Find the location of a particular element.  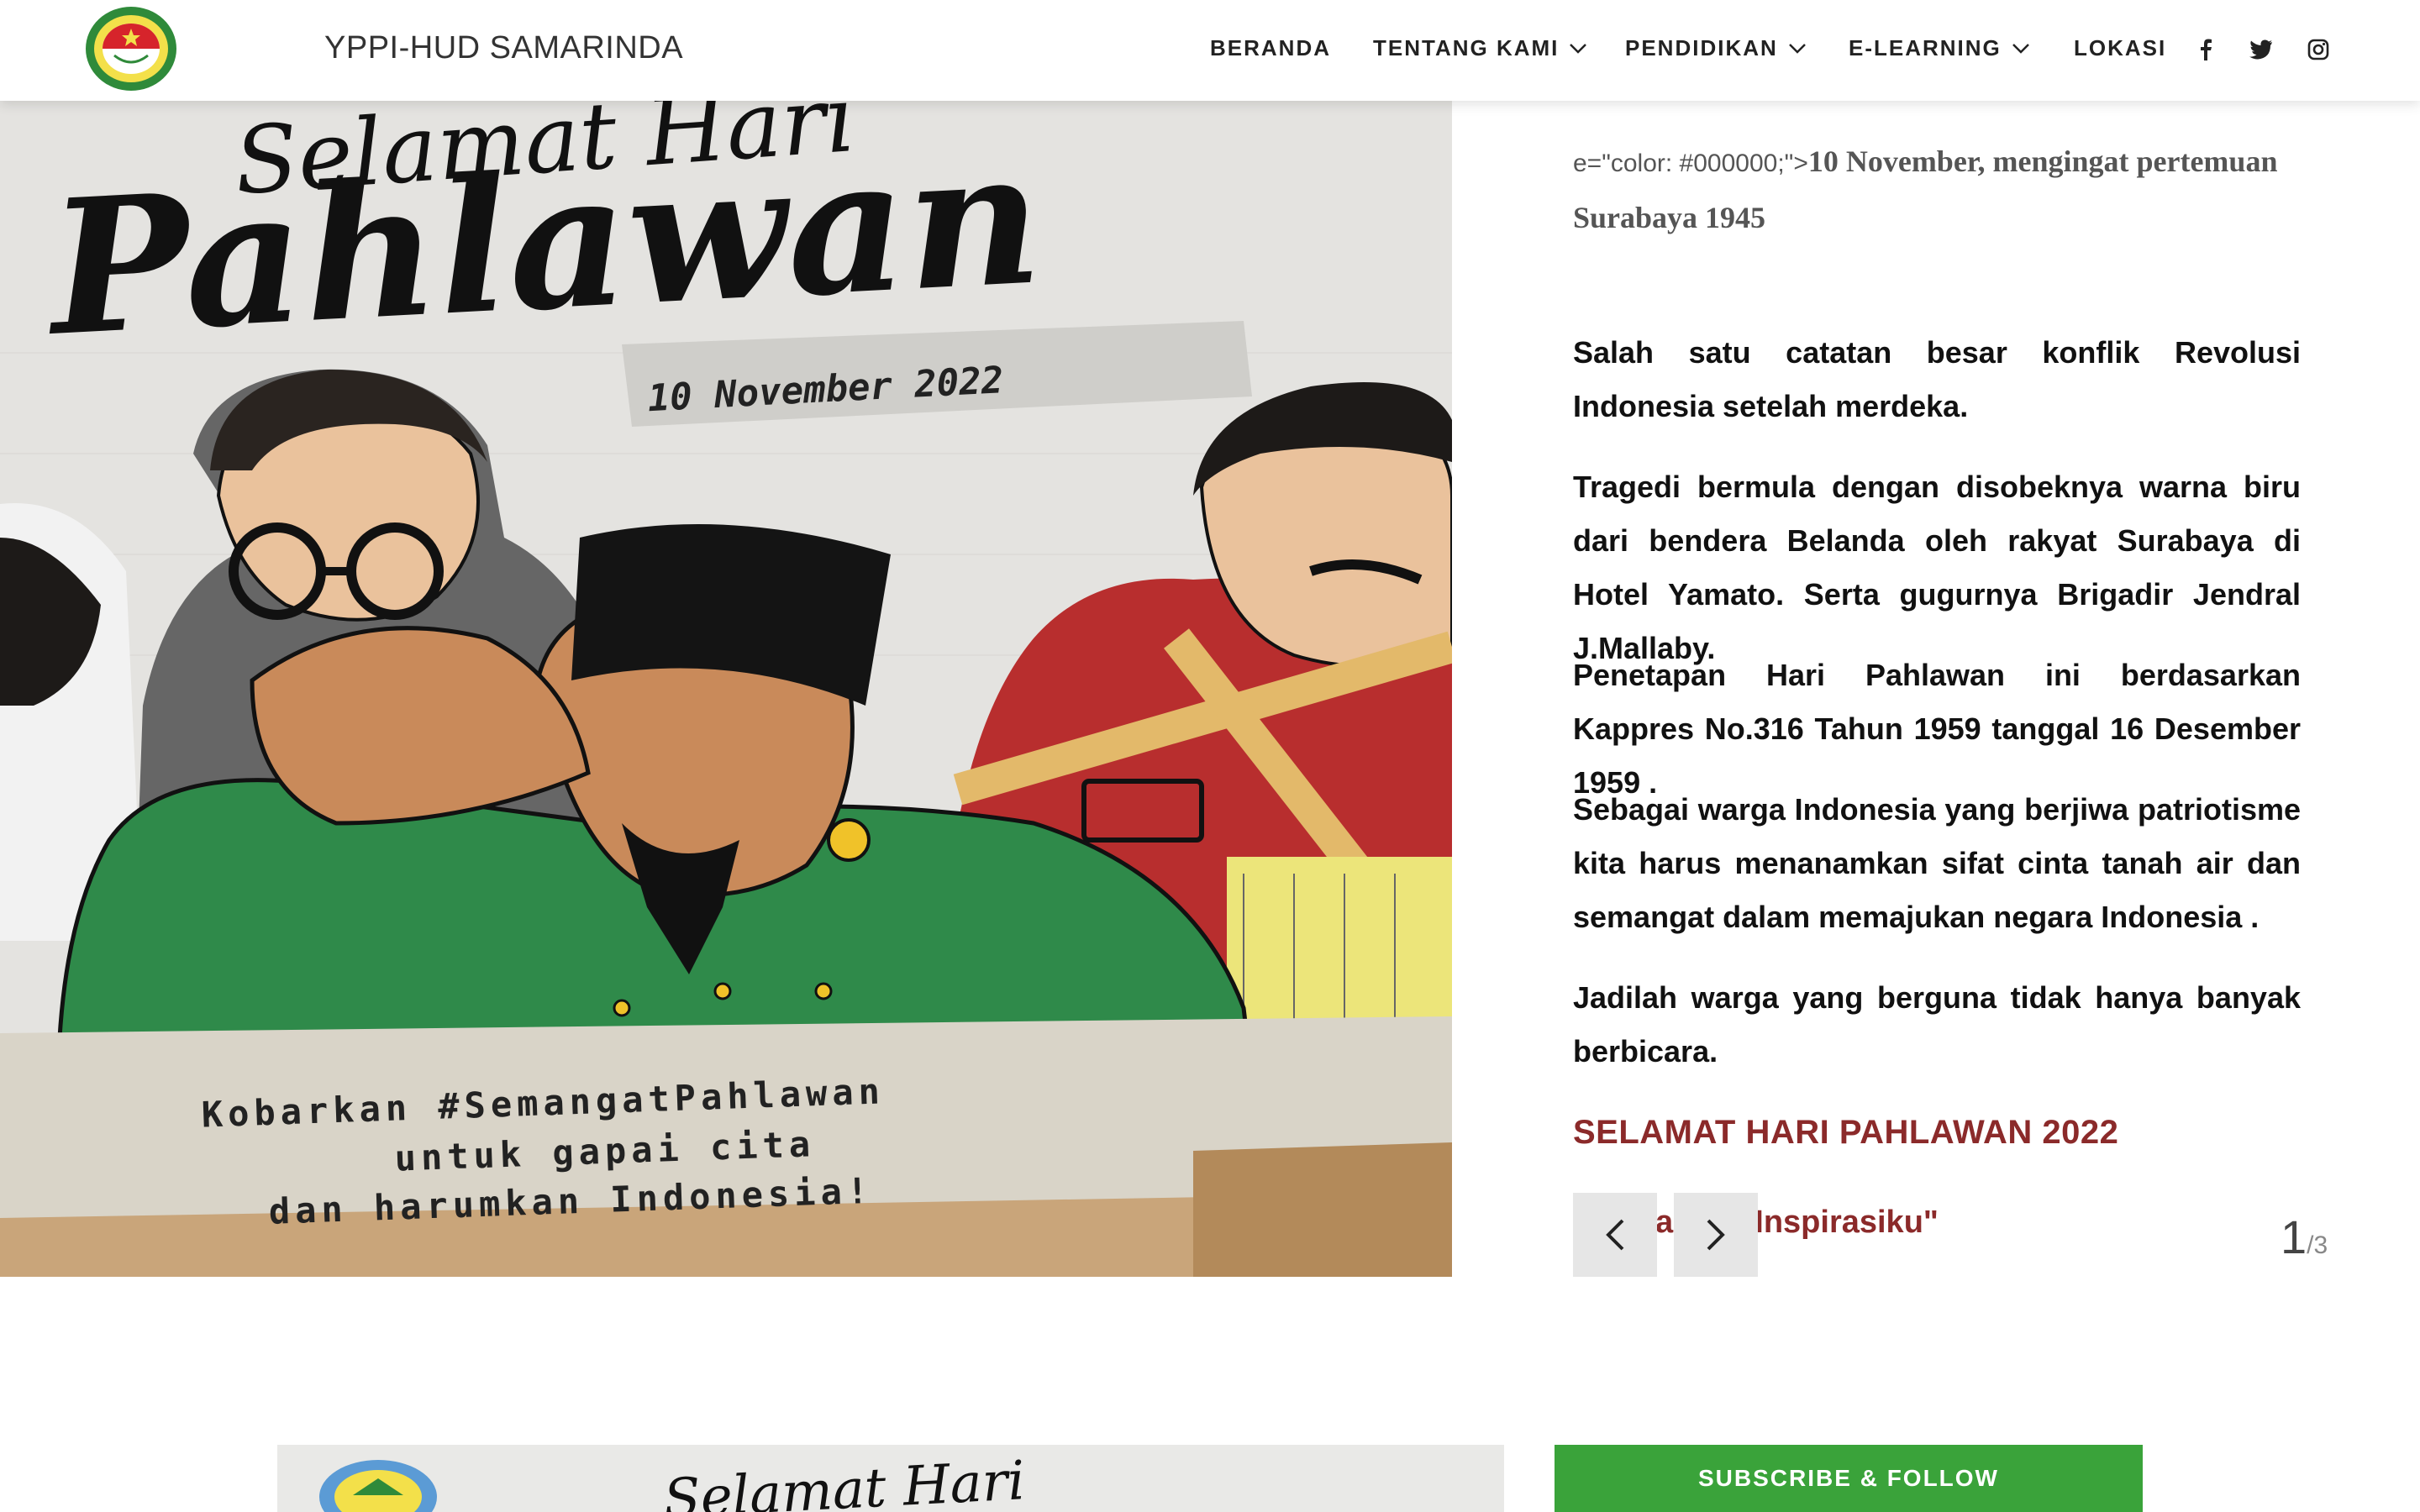

site-title: YPPI-HUD SAMARINDA is located at coordinates (503, 48).